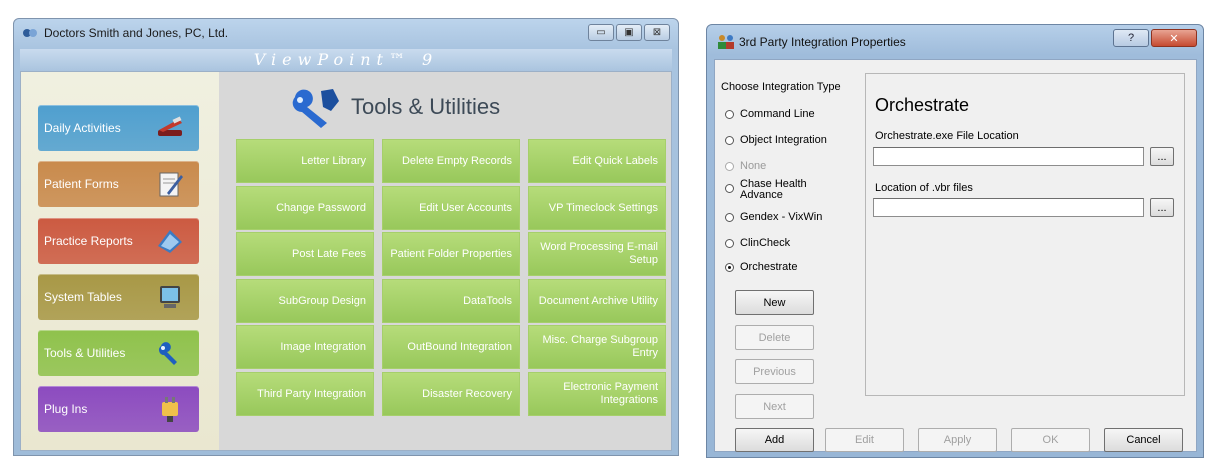  What do you see at coordinates (597, 301) in the screenshot?
I see `tool-button: Document Archive Utility` at bounding box center [597, 301].